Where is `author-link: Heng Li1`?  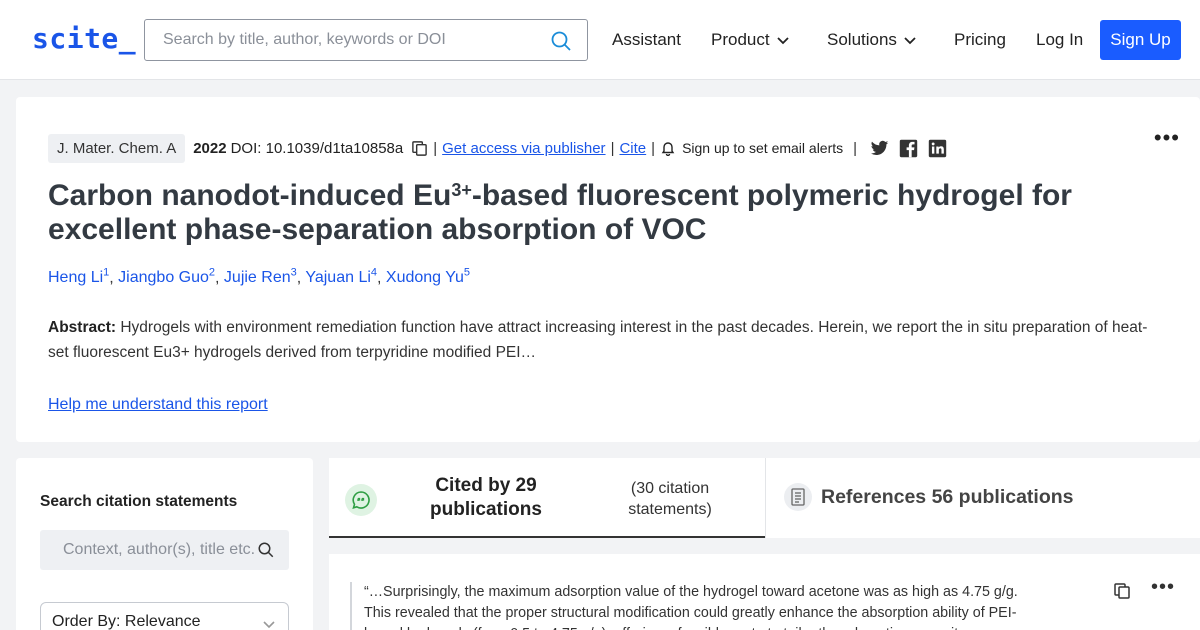
author-link: Heng Li1 is located at coordinates (78, 276).